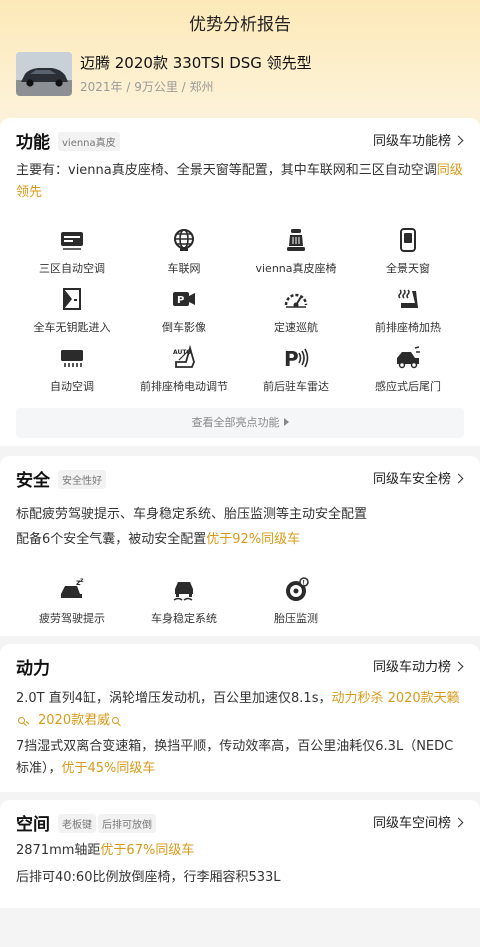  I want to click on safety-line-1: 标配疲劳驾驶提示、车身稳定系统、胎压监测等主动安全配置, so click(192, 514).